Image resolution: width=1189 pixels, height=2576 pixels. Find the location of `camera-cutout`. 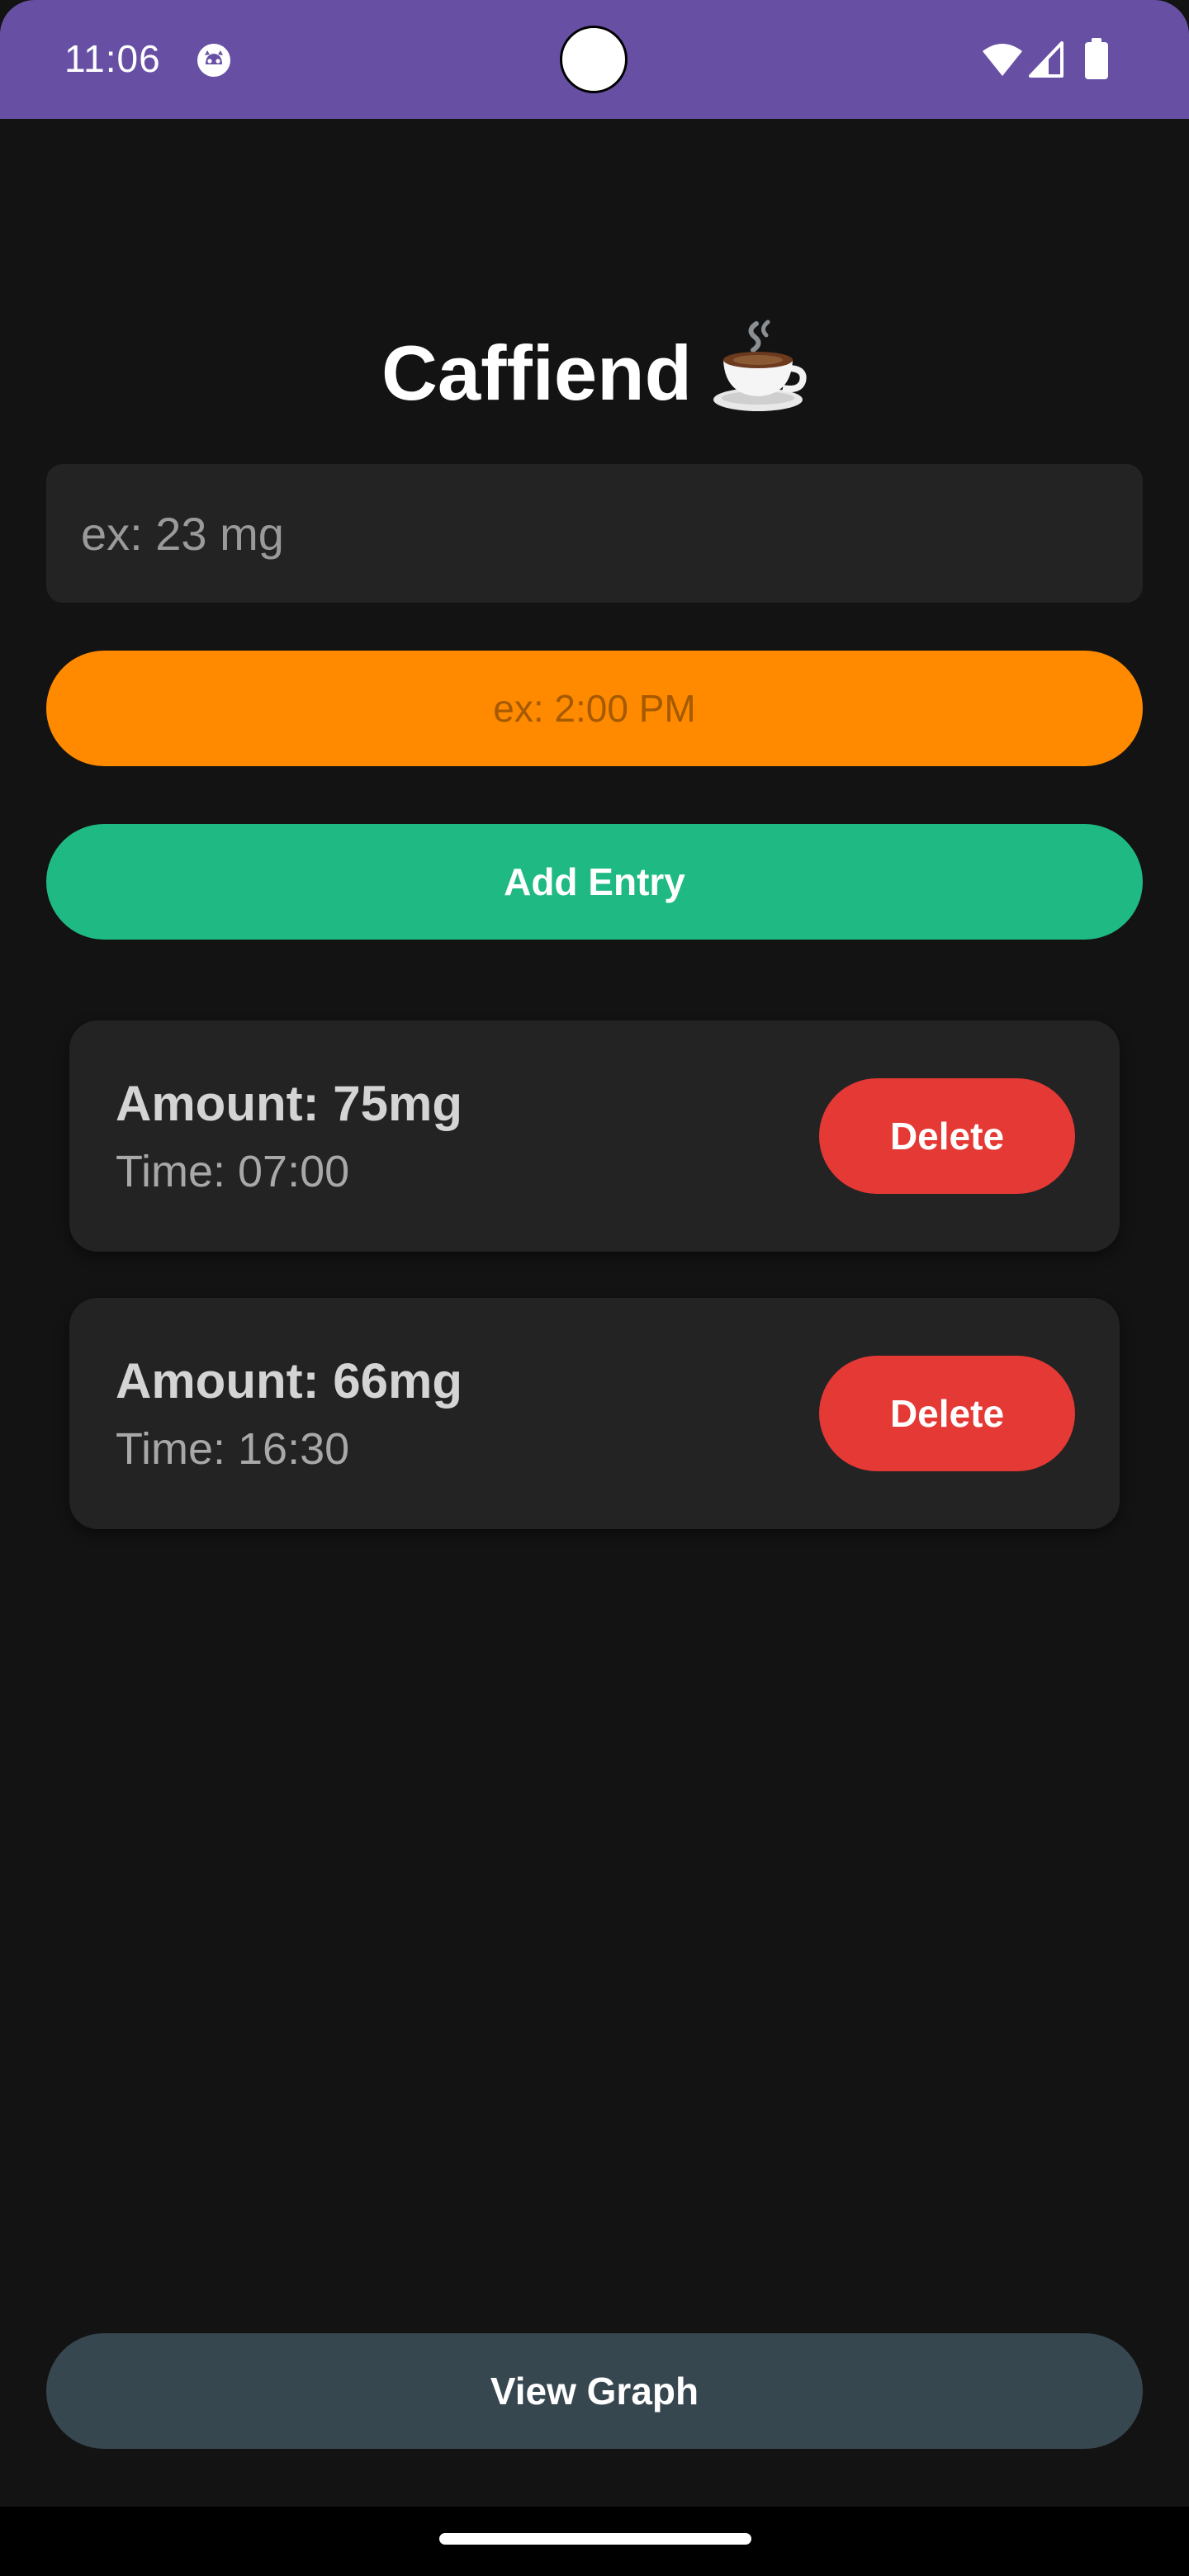

camera-cutout is located at coordinates (594, 59).